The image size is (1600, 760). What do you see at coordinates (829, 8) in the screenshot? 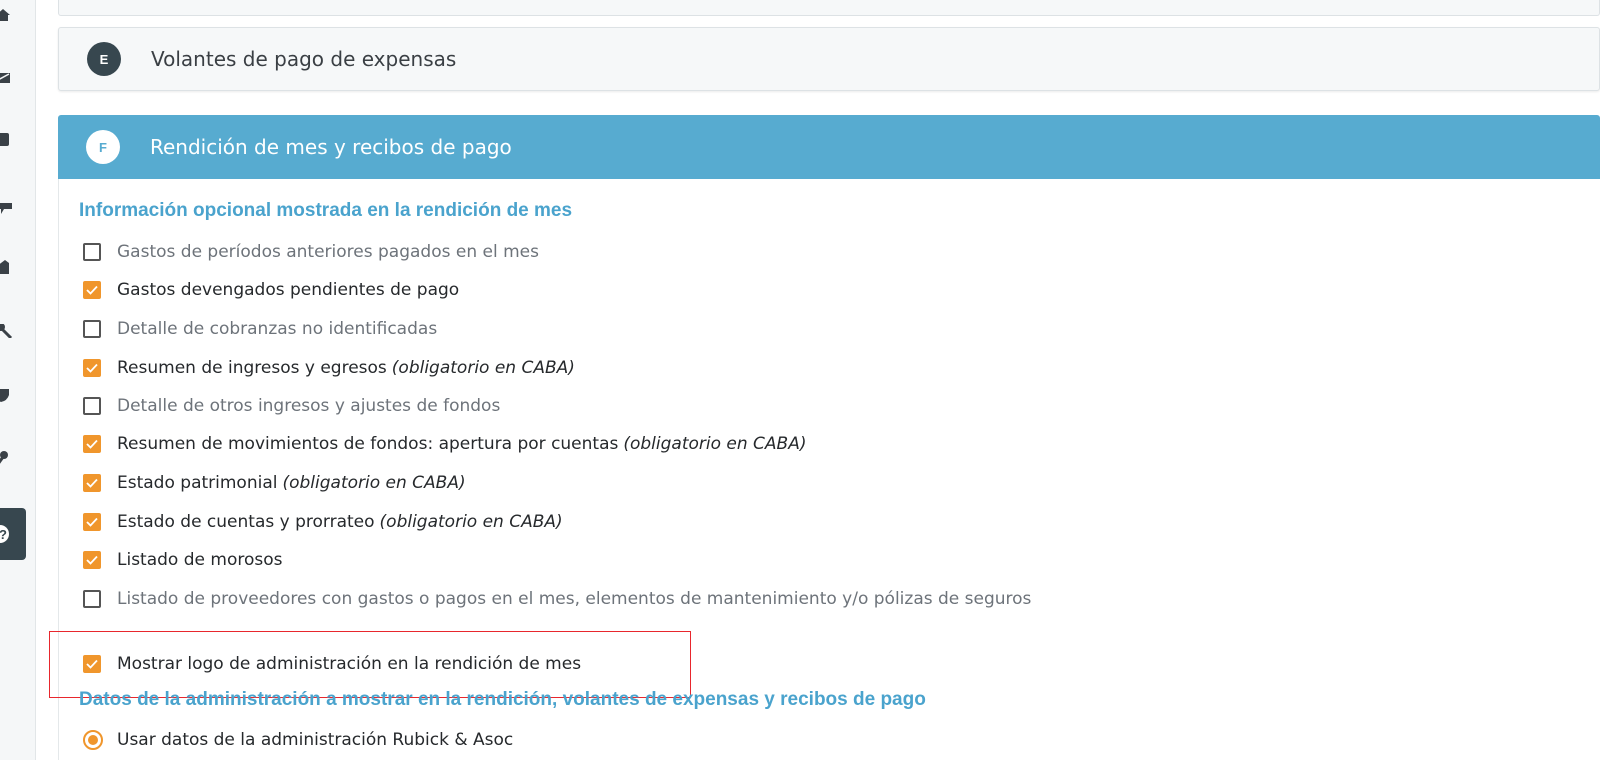
I see `previous-panel-edge` at bounding box center [829, 8].